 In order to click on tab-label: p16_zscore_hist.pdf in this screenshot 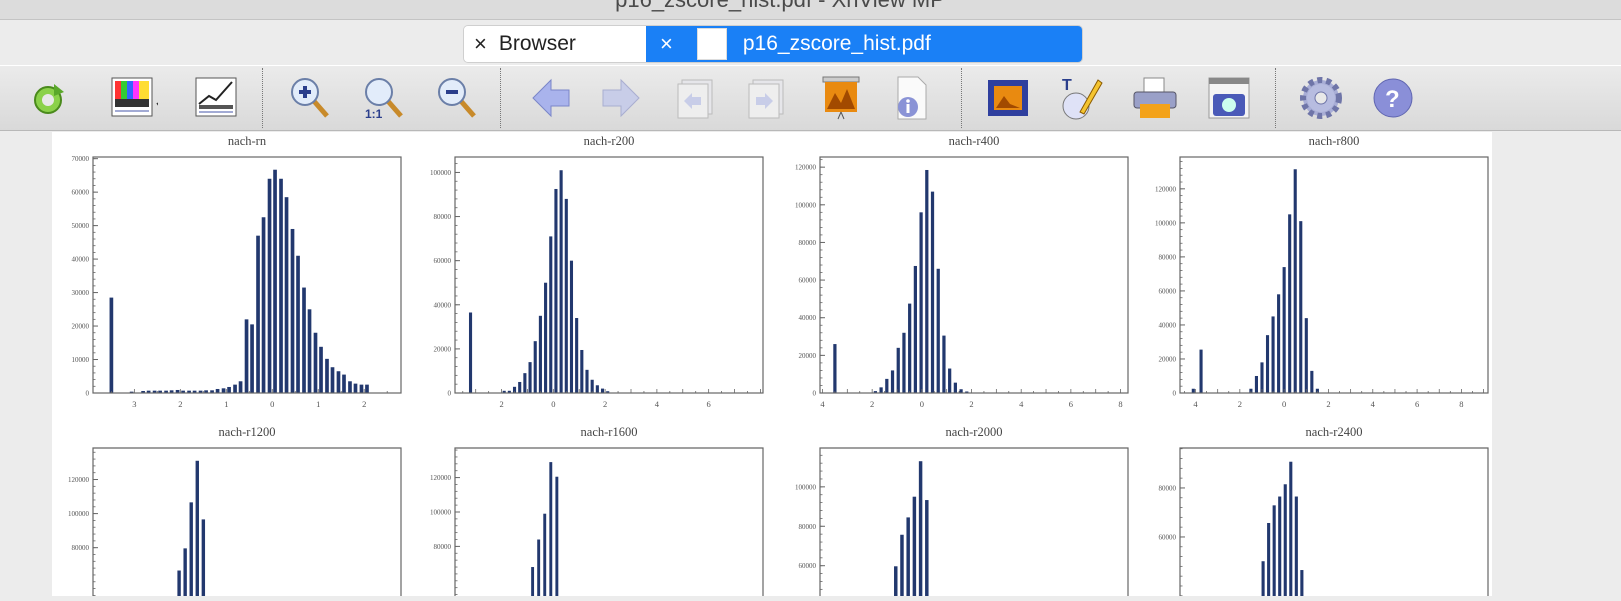, I will do `click(836, 43)`.